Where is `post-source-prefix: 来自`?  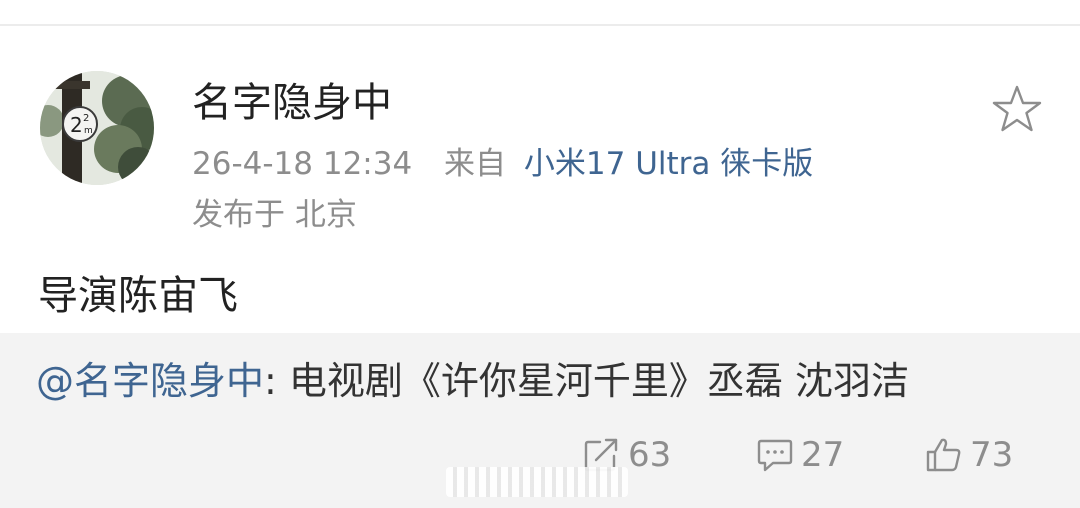
post-source-prefix: 来自 is located at coordinates (475, 164).